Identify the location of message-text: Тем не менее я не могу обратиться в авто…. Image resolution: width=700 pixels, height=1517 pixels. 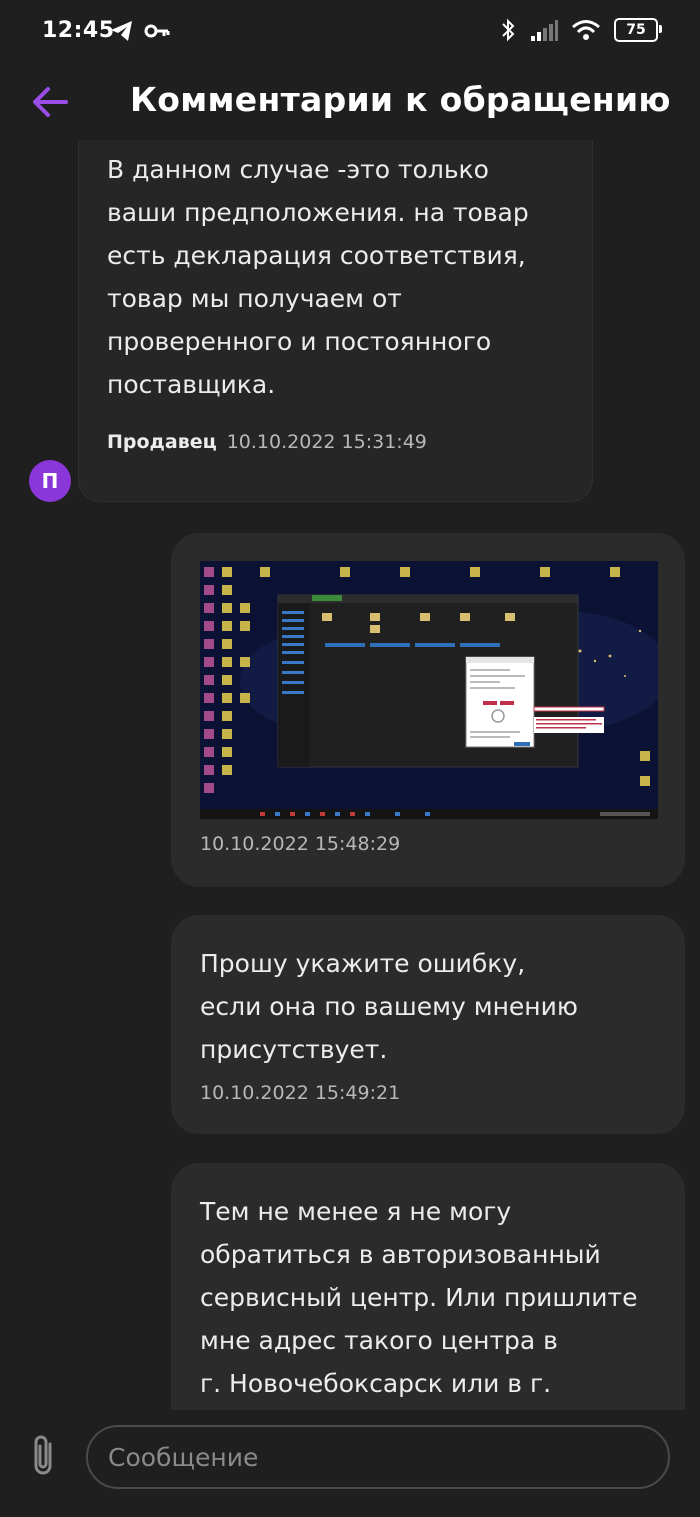
(419, 1297).